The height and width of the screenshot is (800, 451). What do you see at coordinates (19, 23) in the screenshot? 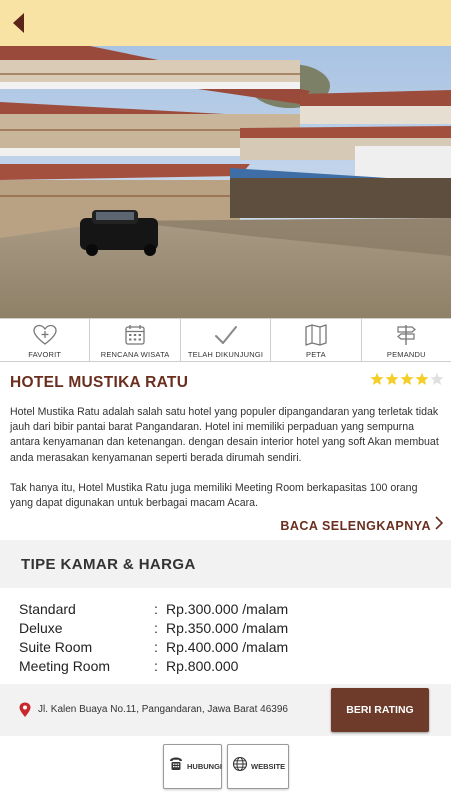
I see `back-arrow-icon` at bounding box center [19, 23].